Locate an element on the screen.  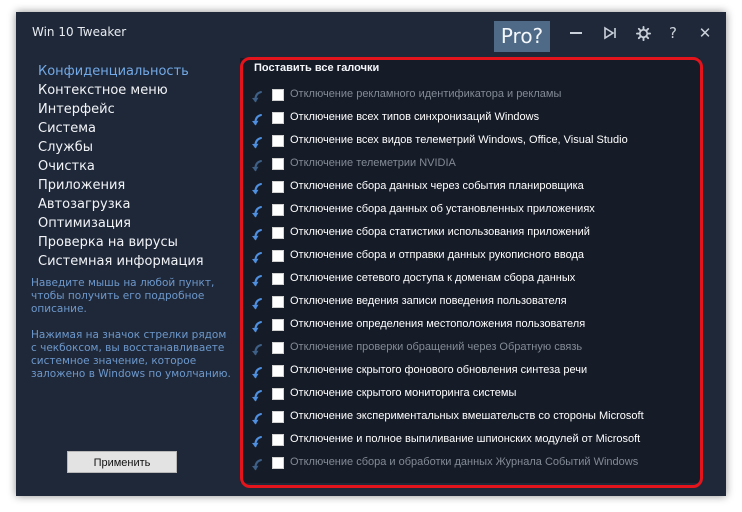
play-icon is located at coordinates (610, 33).